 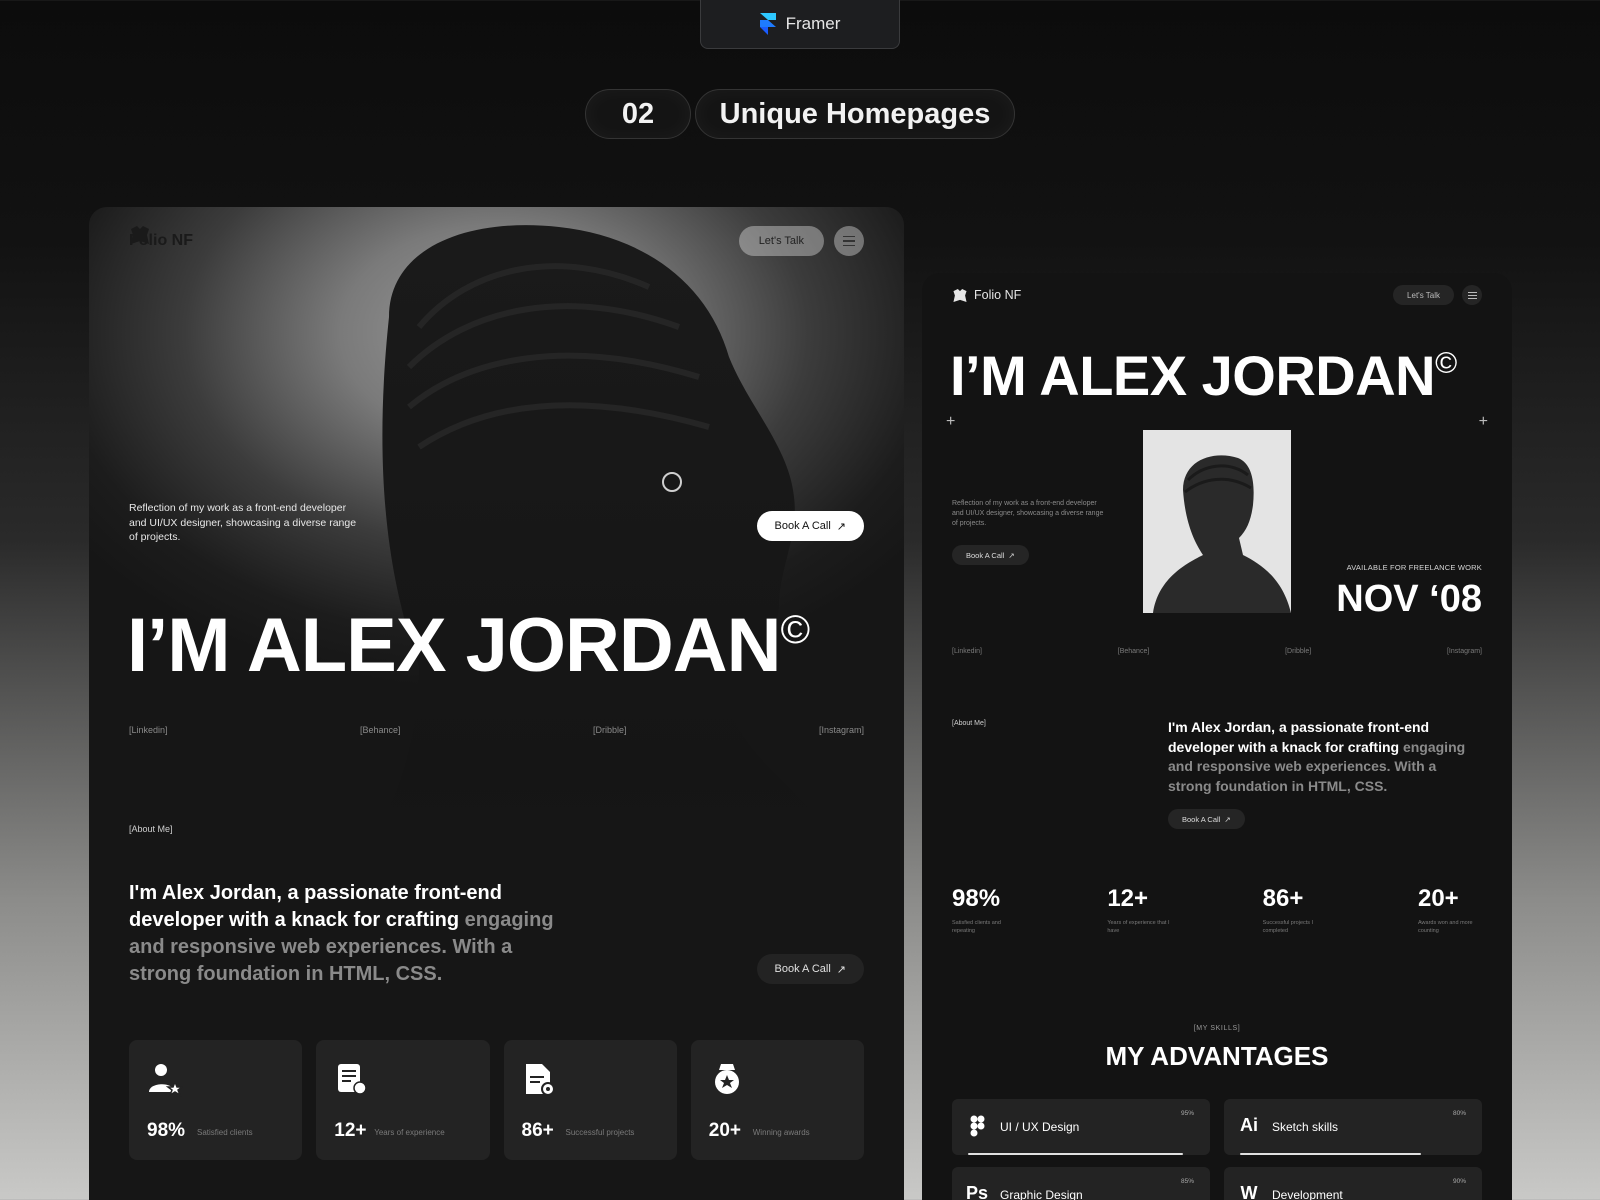 I want to click on stat-card: 20+ Winning awards, so click(x=777, y=1100).